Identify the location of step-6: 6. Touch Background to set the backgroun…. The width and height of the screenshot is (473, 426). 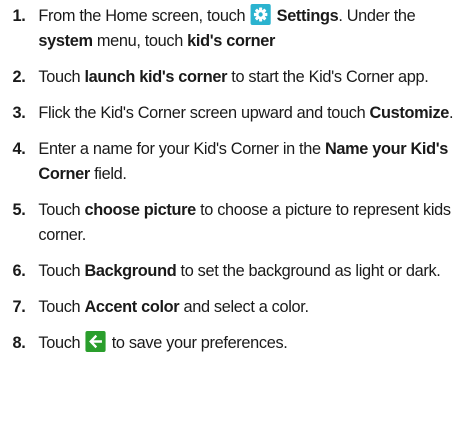
(236, 270).